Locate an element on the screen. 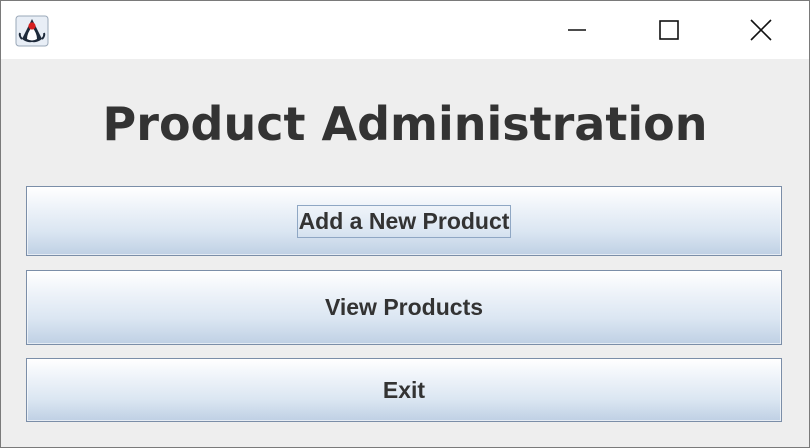  add-product-button-label: Add a New Product is located at coordinates (404, 221).